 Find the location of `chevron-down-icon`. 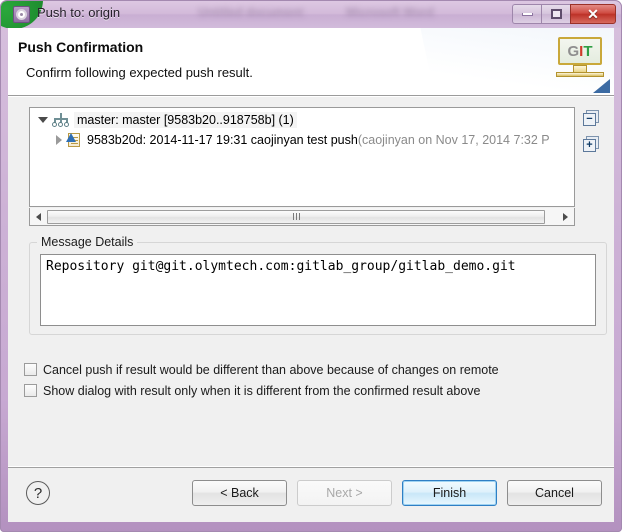

chevron-down-icon is located at coordinates (43, 120).